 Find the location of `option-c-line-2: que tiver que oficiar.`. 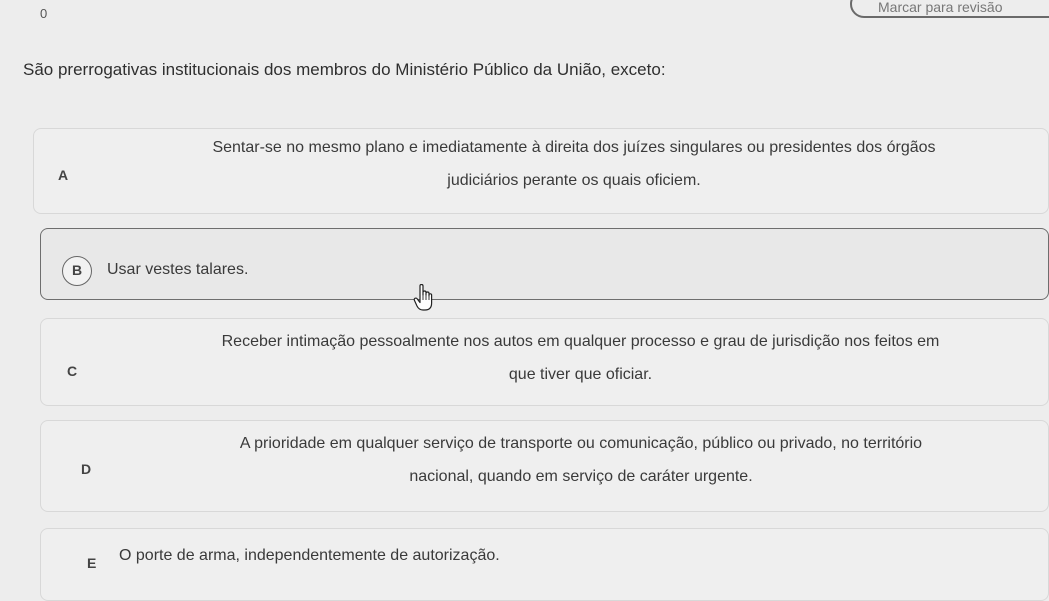

option-c-line-2: que tiver que oficiar. is located at coordinates (580, 374).